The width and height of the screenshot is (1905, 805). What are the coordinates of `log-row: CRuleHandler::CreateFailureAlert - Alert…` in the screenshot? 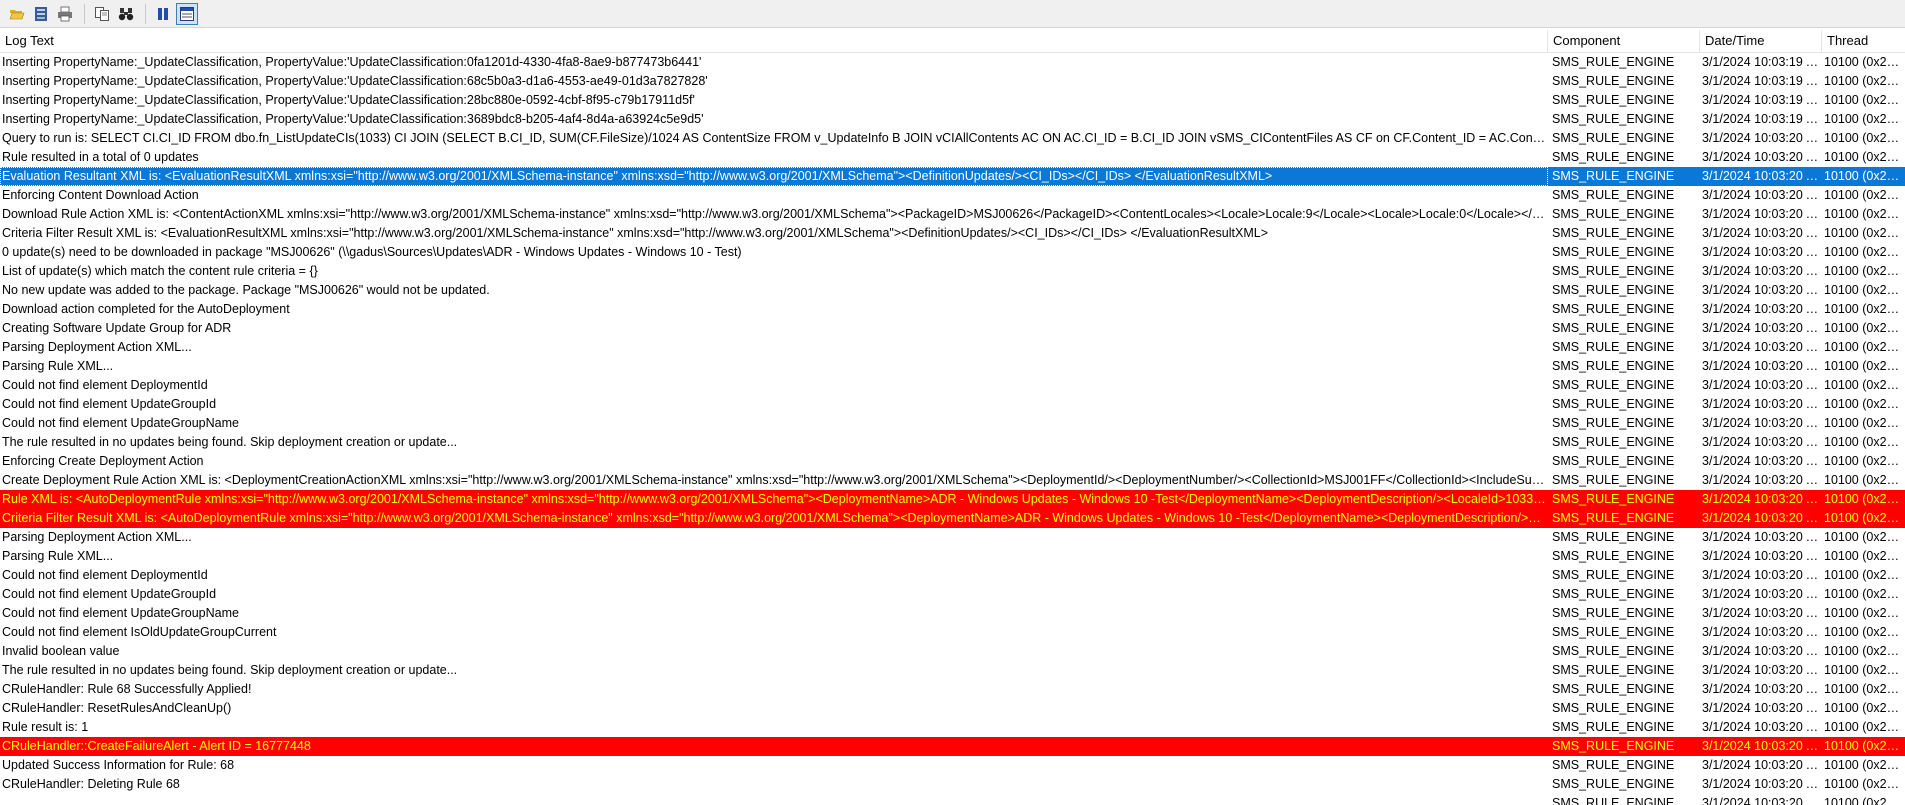 It's located at (952, 746).